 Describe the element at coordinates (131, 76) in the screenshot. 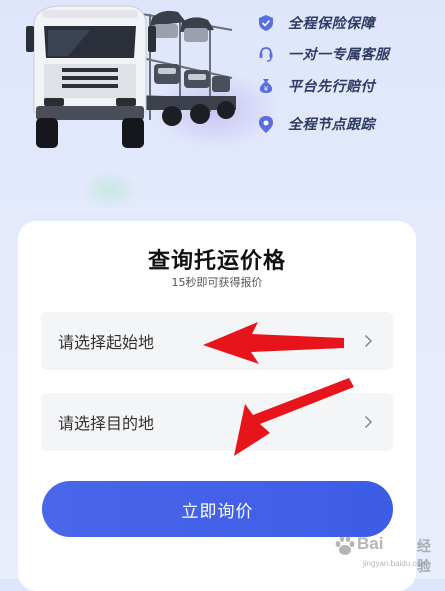

I see `car-carrier-truck-image` at that location.